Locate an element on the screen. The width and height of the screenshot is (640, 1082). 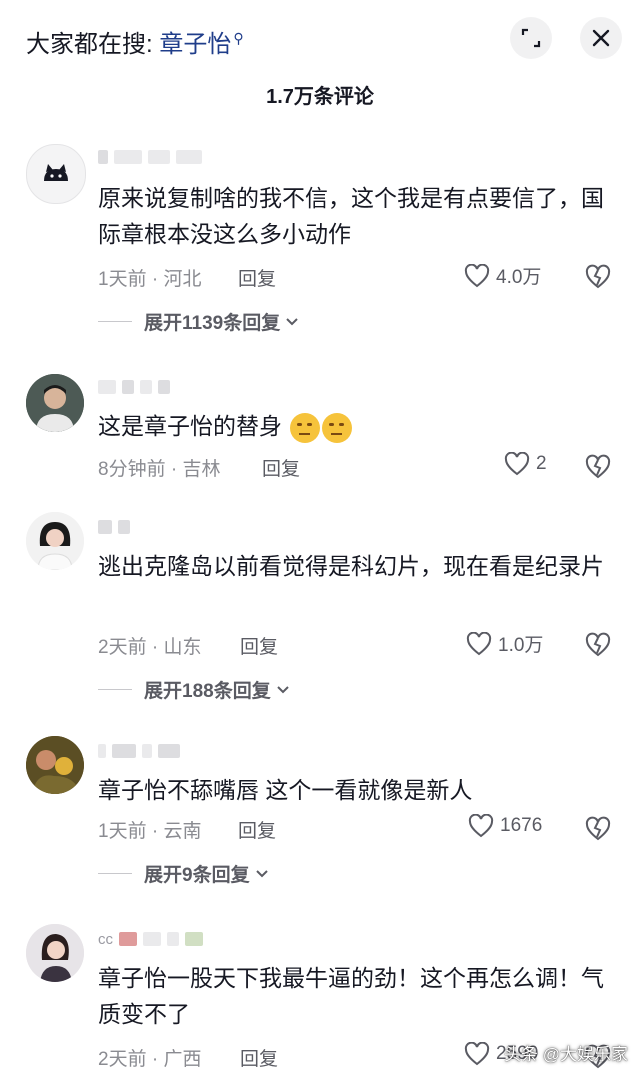
comment-location: 山东 is located at coordinates (182, 647).